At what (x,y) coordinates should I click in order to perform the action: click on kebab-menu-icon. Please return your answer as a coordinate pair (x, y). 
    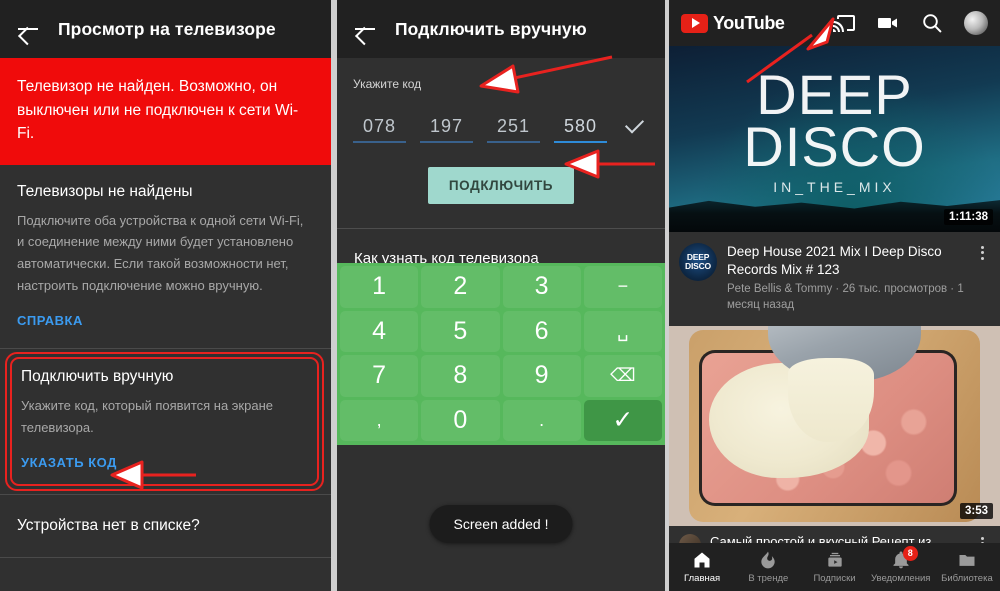
    Looking at the image, I should click on (982, 278).